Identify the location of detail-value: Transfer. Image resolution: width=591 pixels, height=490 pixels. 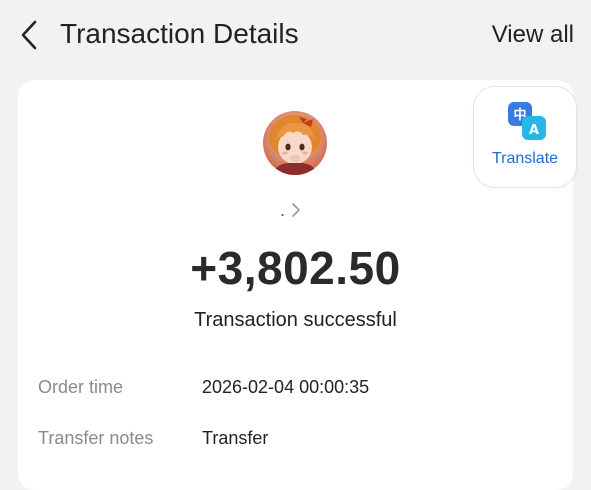
(235, 438).